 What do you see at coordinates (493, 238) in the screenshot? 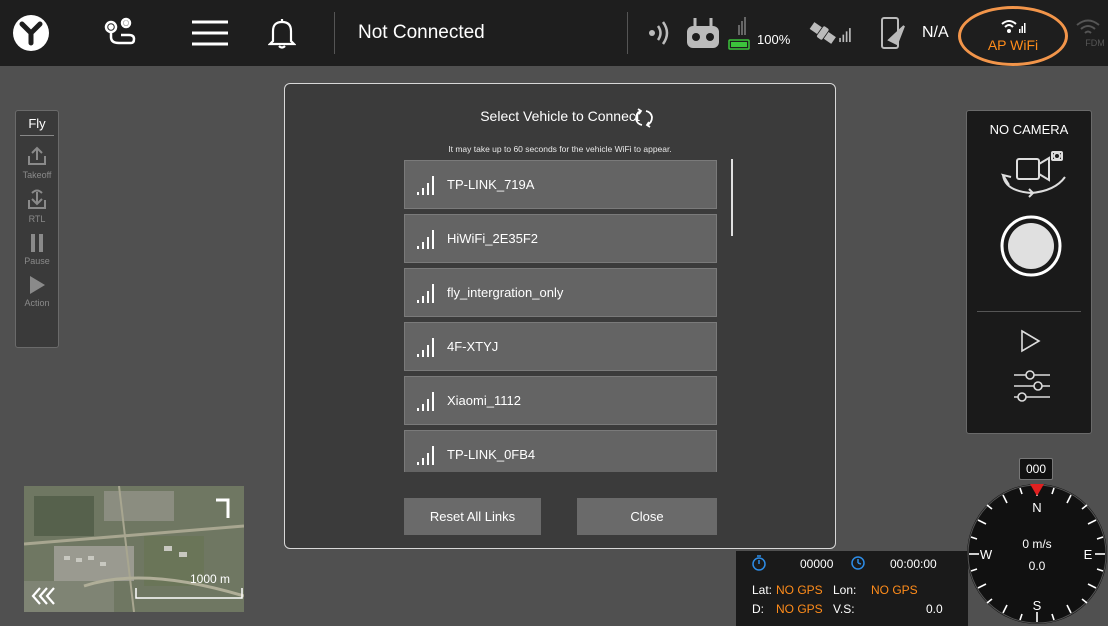
I see `network-name: HiWiFi_2E35F2` at bounding box center [493, 238].